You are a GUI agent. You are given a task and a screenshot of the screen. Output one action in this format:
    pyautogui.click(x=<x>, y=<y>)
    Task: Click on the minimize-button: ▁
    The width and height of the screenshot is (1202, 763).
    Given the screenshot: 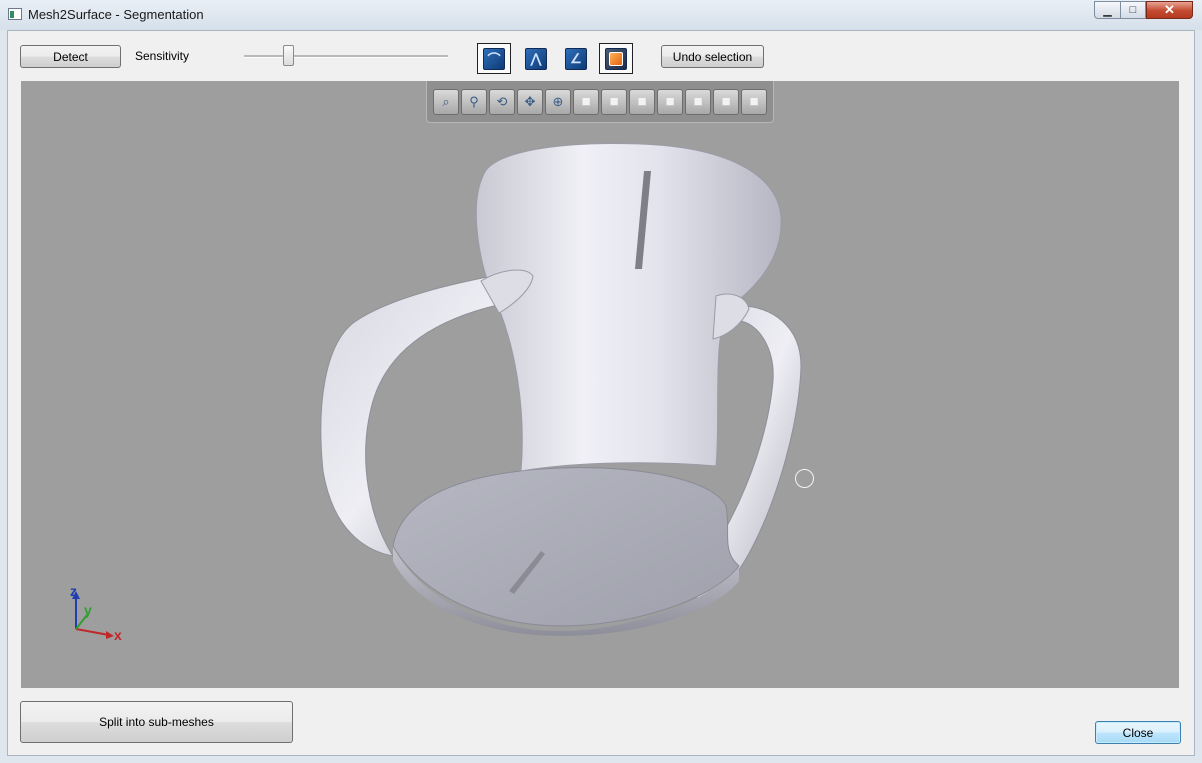 What is the action you would take?
    pyautogui.click(x=1107, y=10)
    